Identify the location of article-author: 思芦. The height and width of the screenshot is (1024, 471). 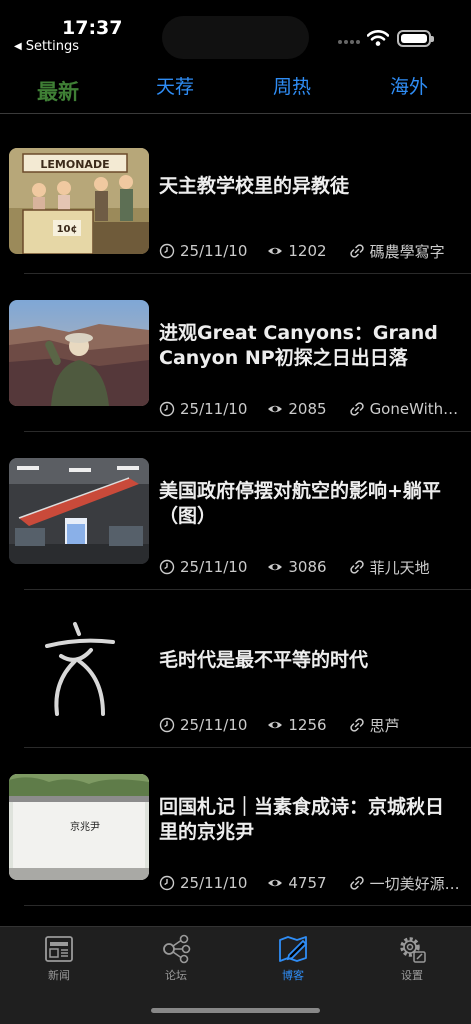
(385, 725).